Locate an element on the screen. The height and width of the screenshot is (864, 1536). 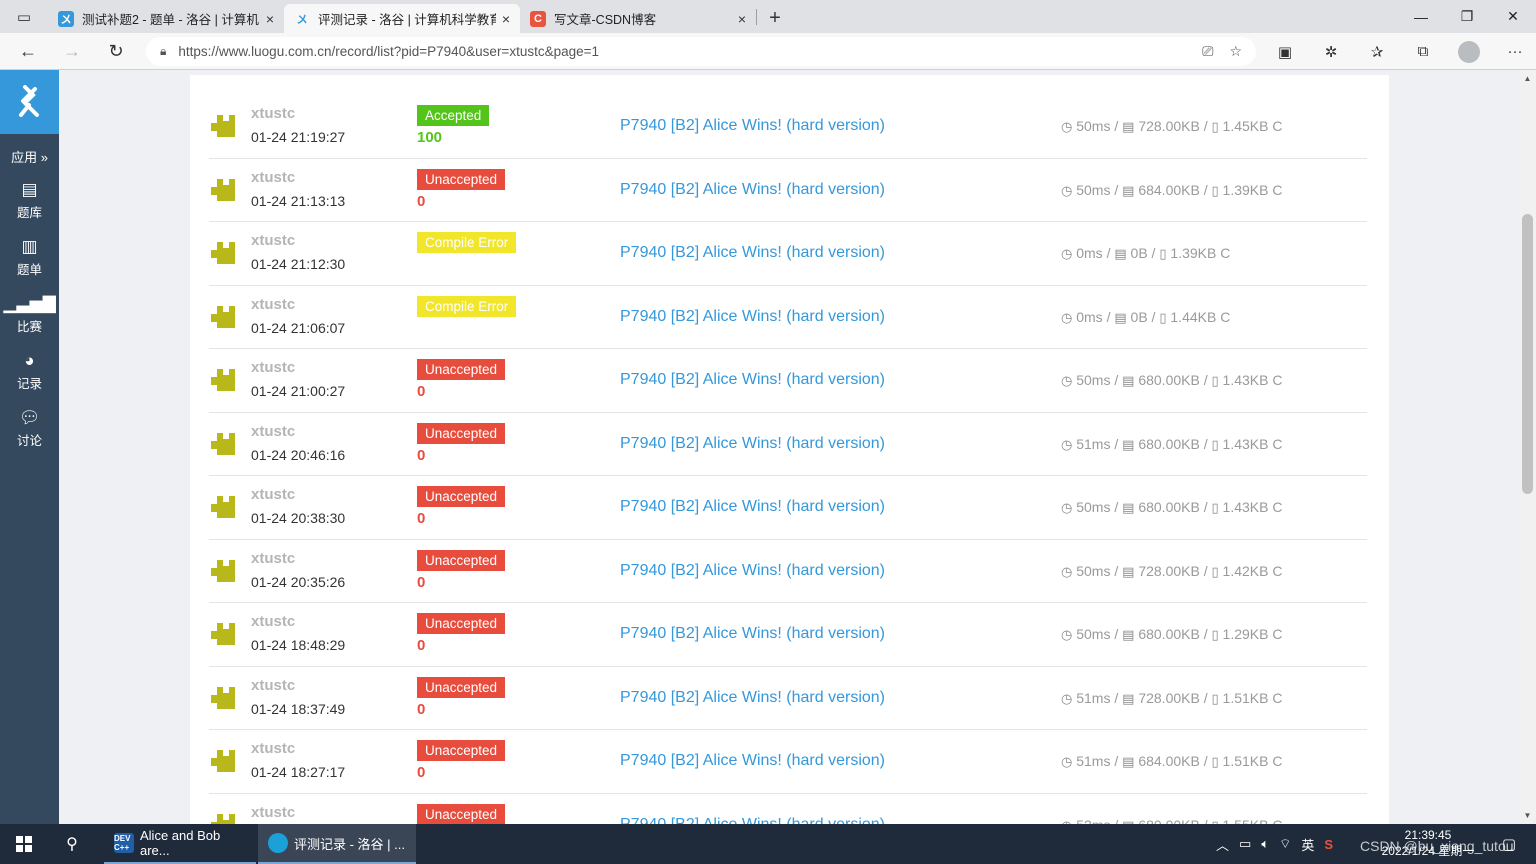
wifi-icon: ⌔ is located at coordinates (1285, 844).